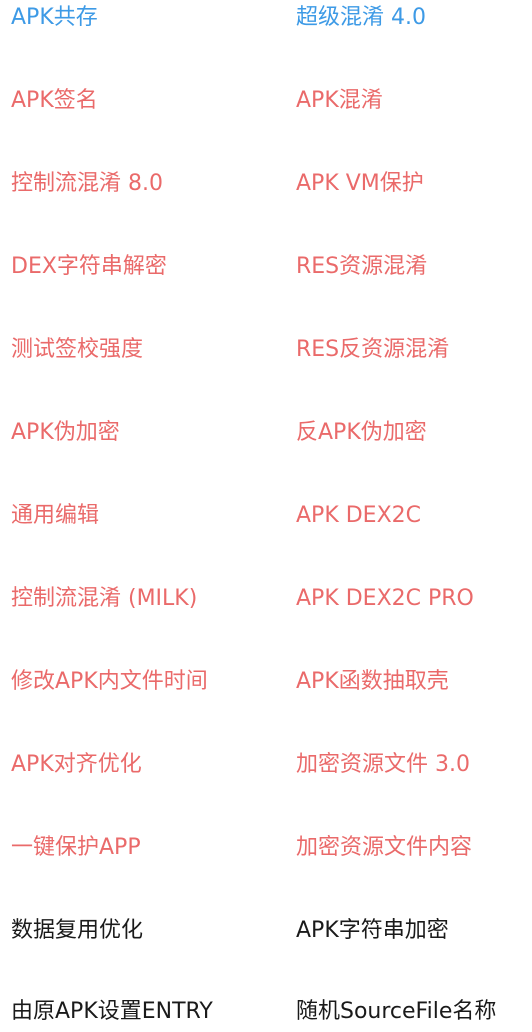  What do you see at coordinates (372, 350) in the screenshot?
I see `feature-item-res-deobfuscation: RES反资源混淆` at bounding box center [372, 350].